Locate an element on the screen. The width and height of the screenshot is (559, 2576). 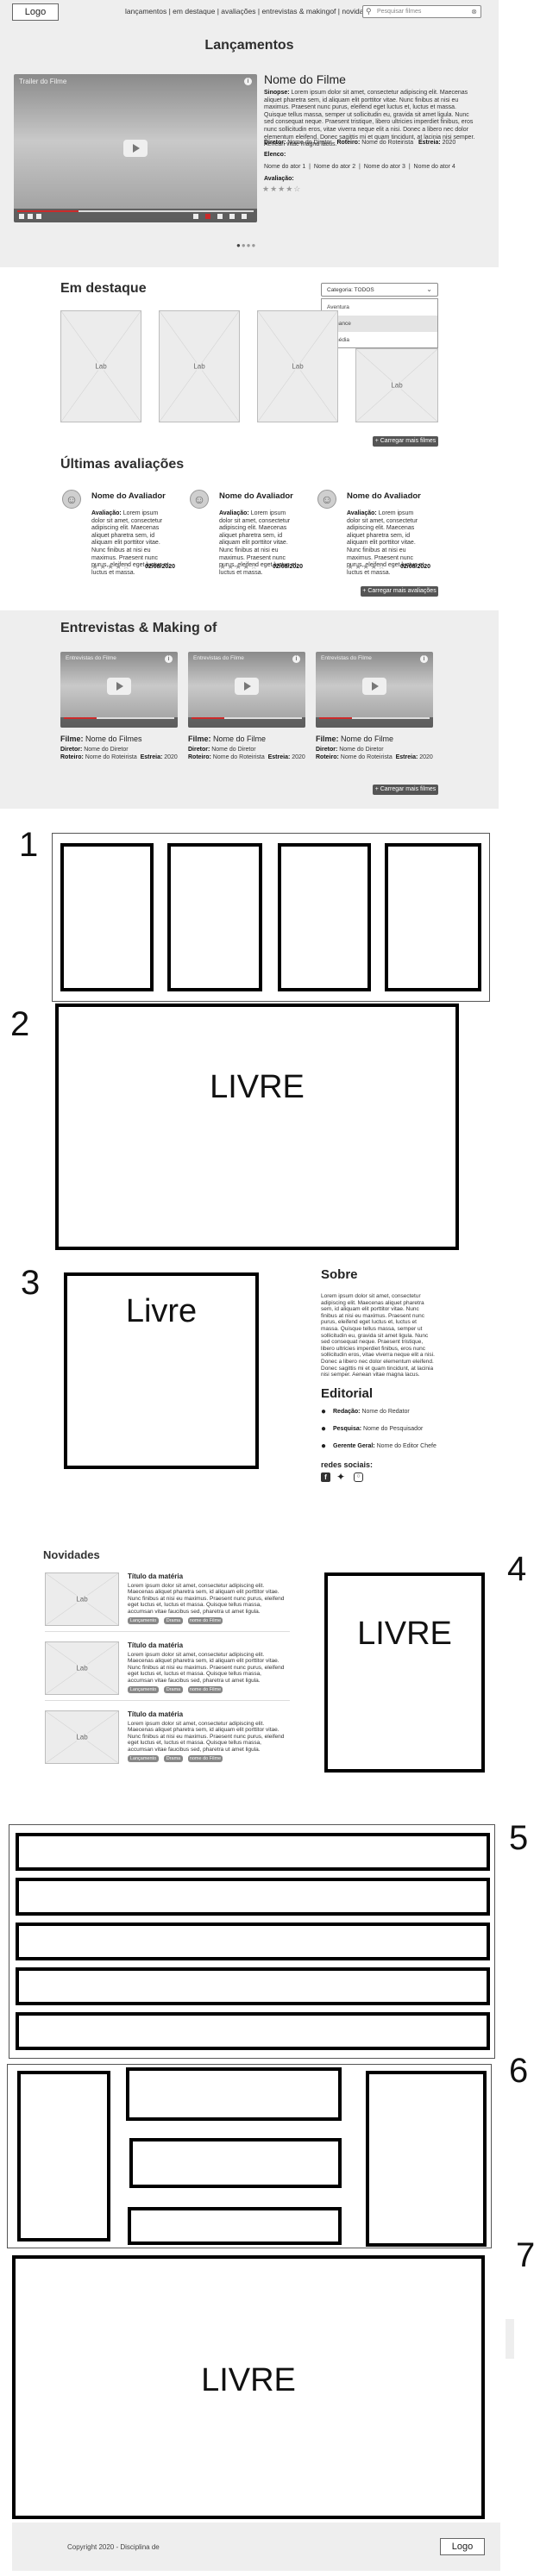
writer-value: Nome do Roteirista is located at coordinates (387, 143).